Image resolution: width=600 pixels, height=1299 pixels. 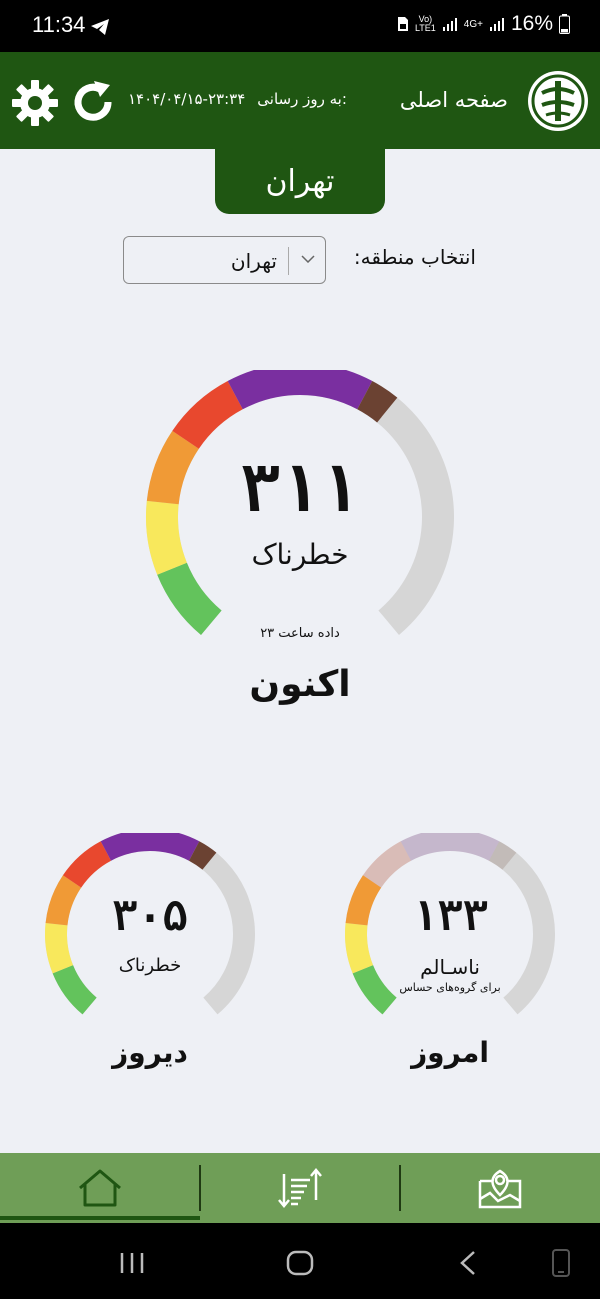 I want to click on gauge-today: ۱۳۳ ناسـالم برای گروه‌های حساس, so click(x=450, y=928).